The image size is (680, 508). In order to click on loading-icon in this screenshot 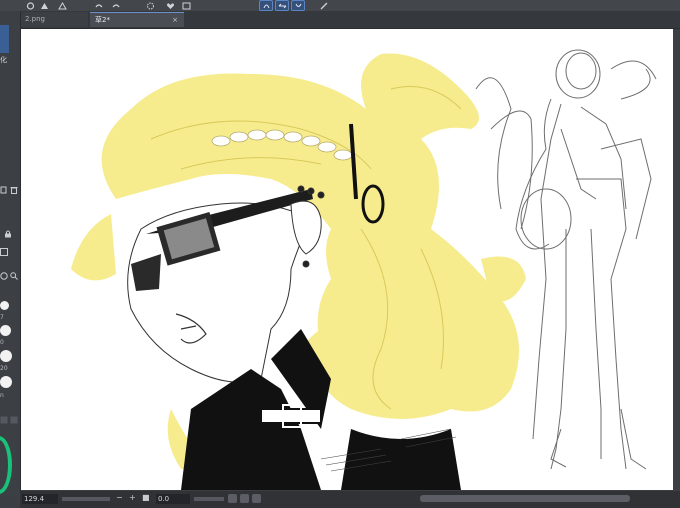, I will do `click(150, 5)`.